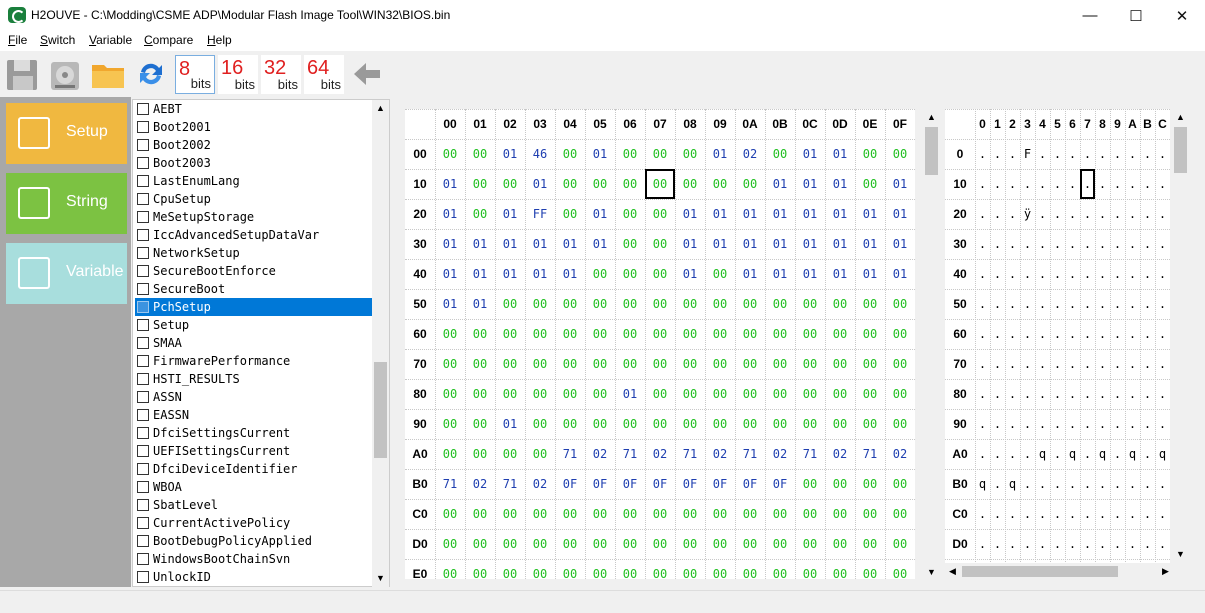 This screenshot has height=613, width=1205. Describe the element at coordinates (254, 541) in the screenshot. I see `variable-item: BootDebugPolicyApplied` at that location.